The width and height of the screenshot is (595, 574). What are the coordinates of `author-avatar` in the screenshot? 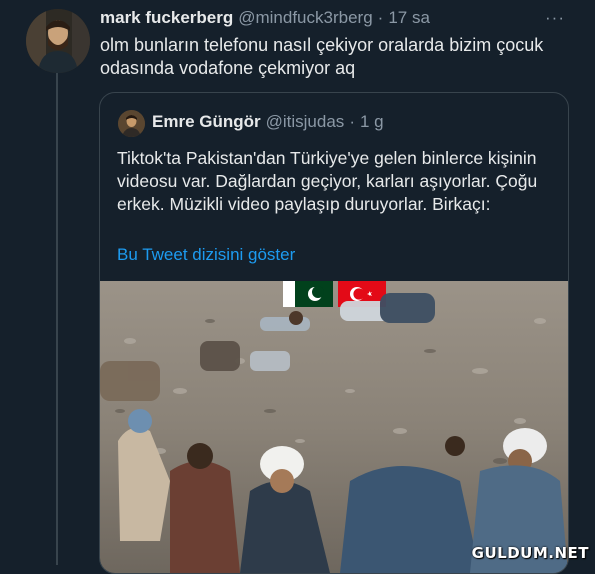 It's located at (58, 41).